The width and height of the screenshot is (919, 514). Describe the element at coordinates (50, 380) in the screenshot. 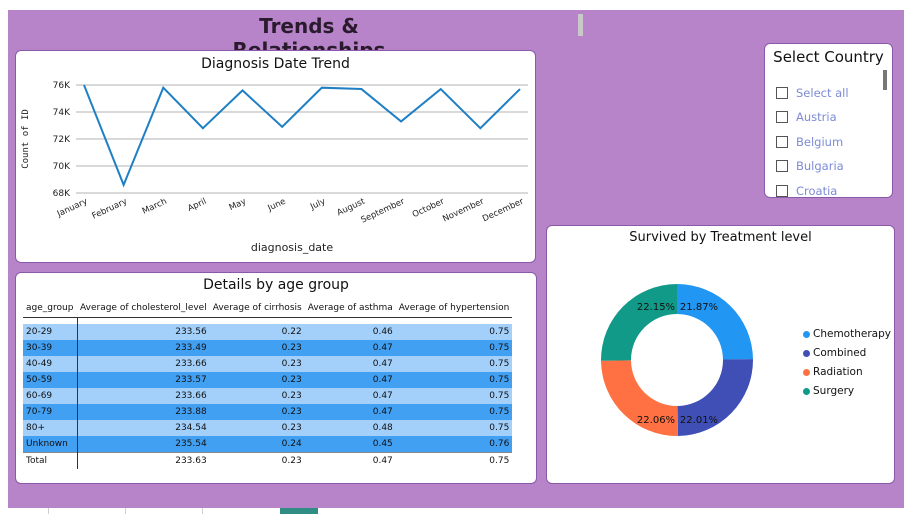

I see `table-cell-grp: 50-59` at that location.